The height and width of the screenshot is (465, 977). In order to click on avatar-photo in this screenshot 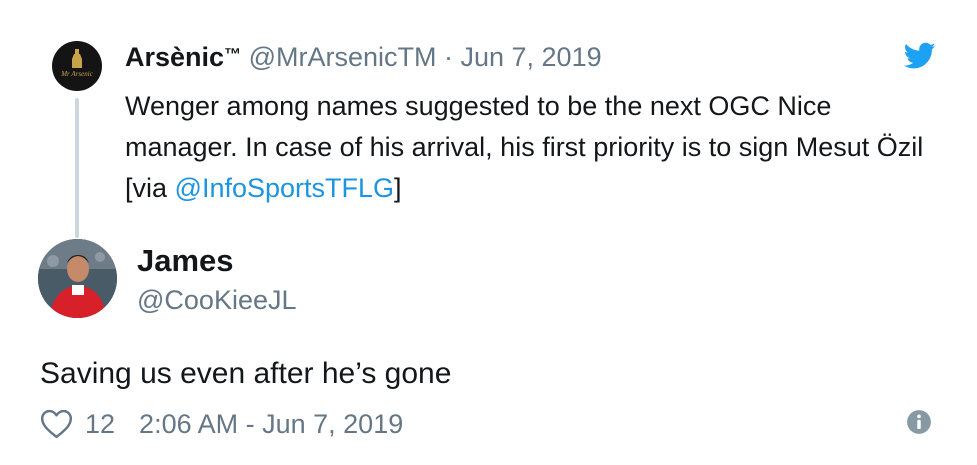, I will do `click(77, 278)`.